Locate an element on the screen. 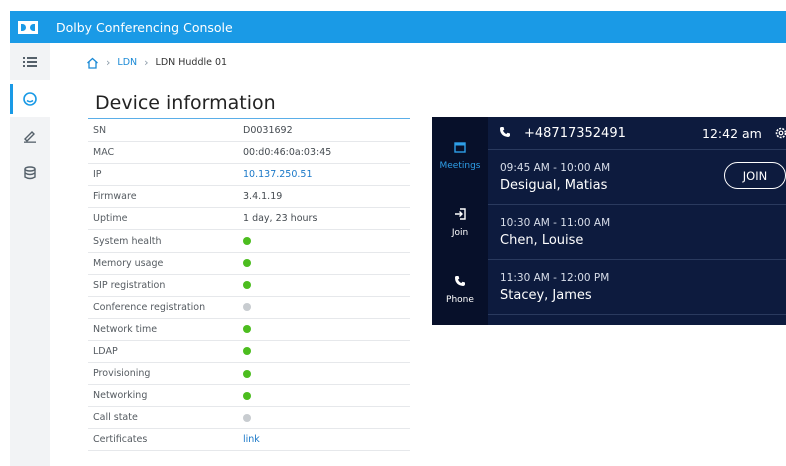 This screenshot has height=466, width=786. info-value: D0031692 is located at coordinates (268, 131).